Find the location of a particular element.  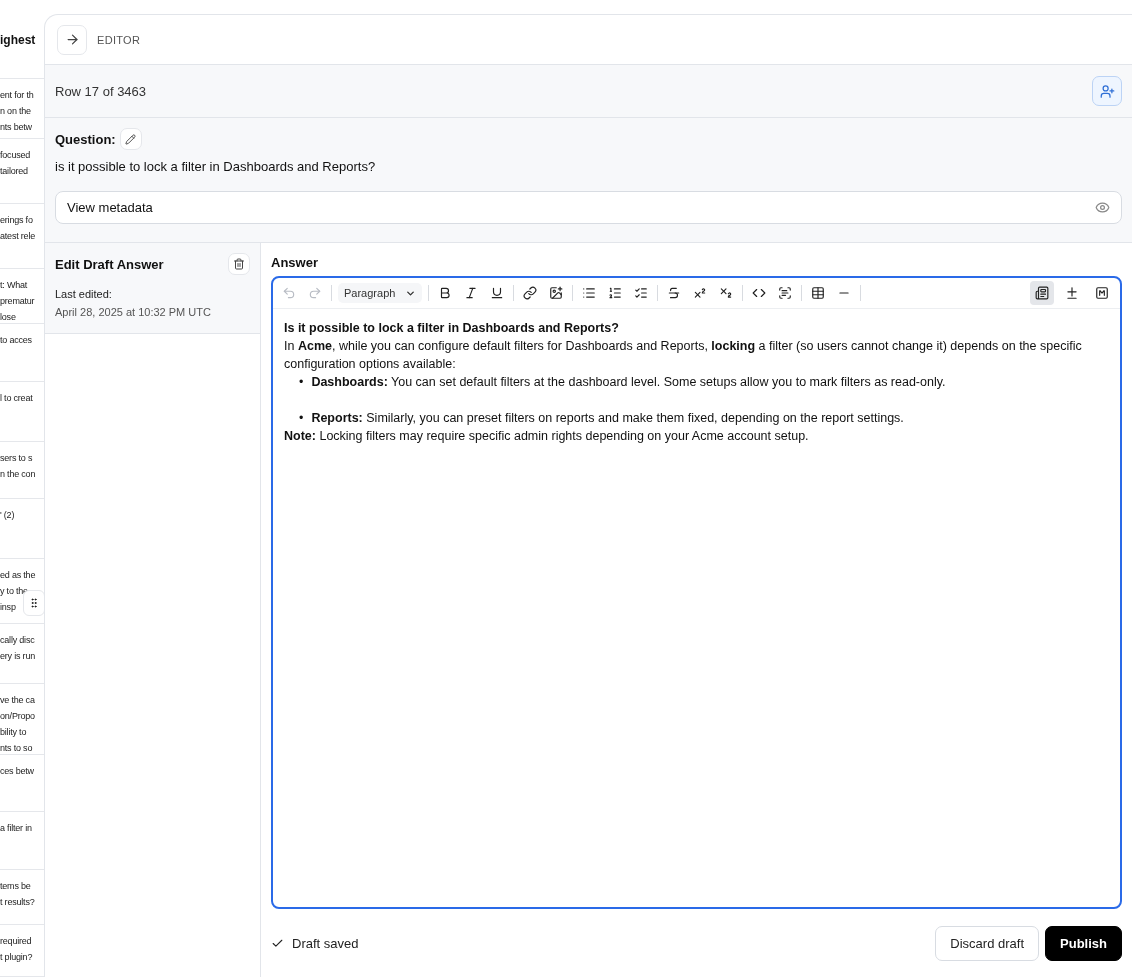

list-row-text: ces betw is located at coordinates (17, 771).